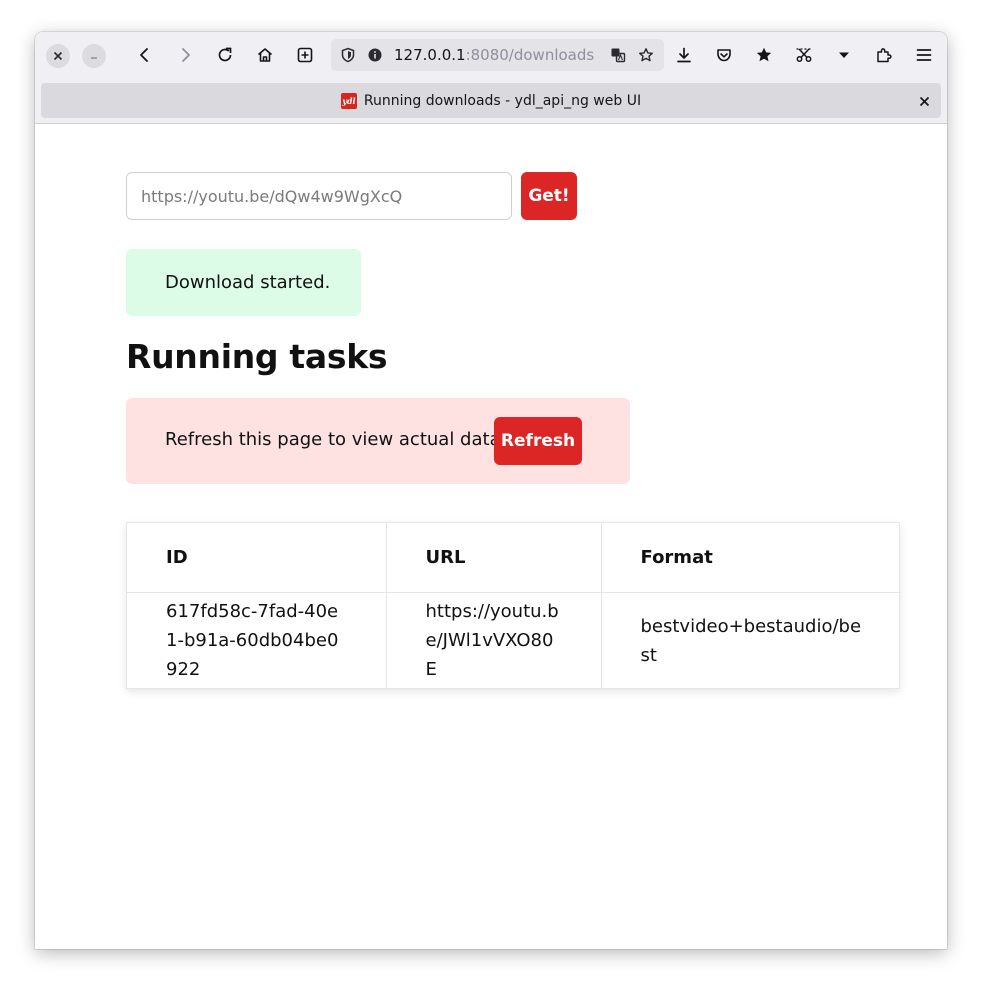 This screenshot has height=987, width=982. I want to click on browser-toolbar: 127.0.0.1:8080/downloads, so click(491, 55).